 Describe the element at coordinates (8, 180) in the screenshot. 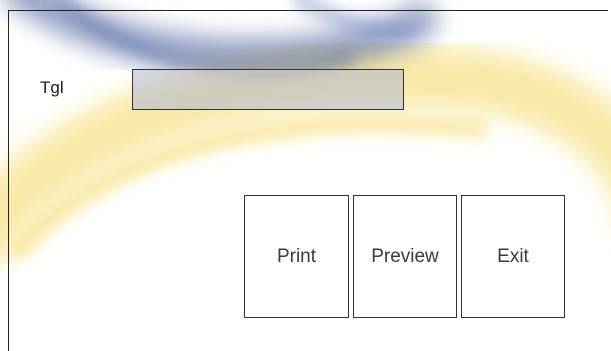

I see `frame-left-border` at that location.